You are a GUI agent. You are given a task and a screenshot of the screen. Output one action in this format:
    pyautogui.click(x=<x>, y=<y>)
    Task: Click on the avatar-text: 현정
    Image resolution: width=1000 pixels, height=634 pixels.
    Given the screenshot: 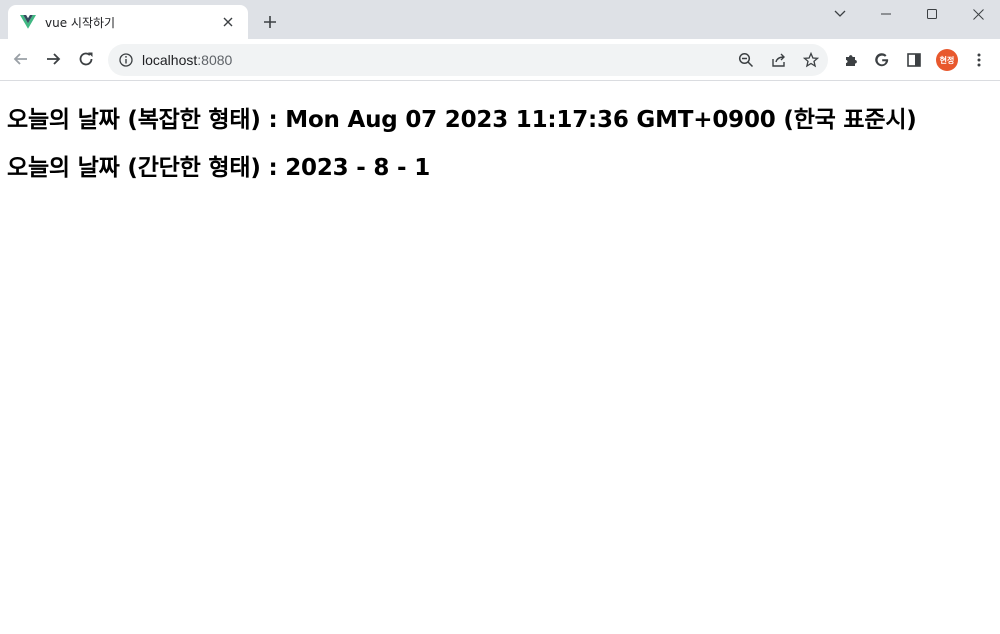 What is the action you would take?
    pyautogui.click(x=947, y=60)
    